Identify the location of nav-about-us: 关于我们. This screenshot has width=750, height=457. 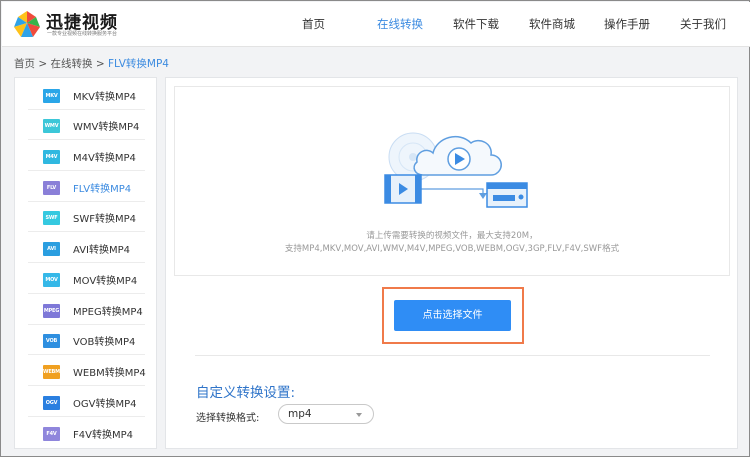
(703, 24).